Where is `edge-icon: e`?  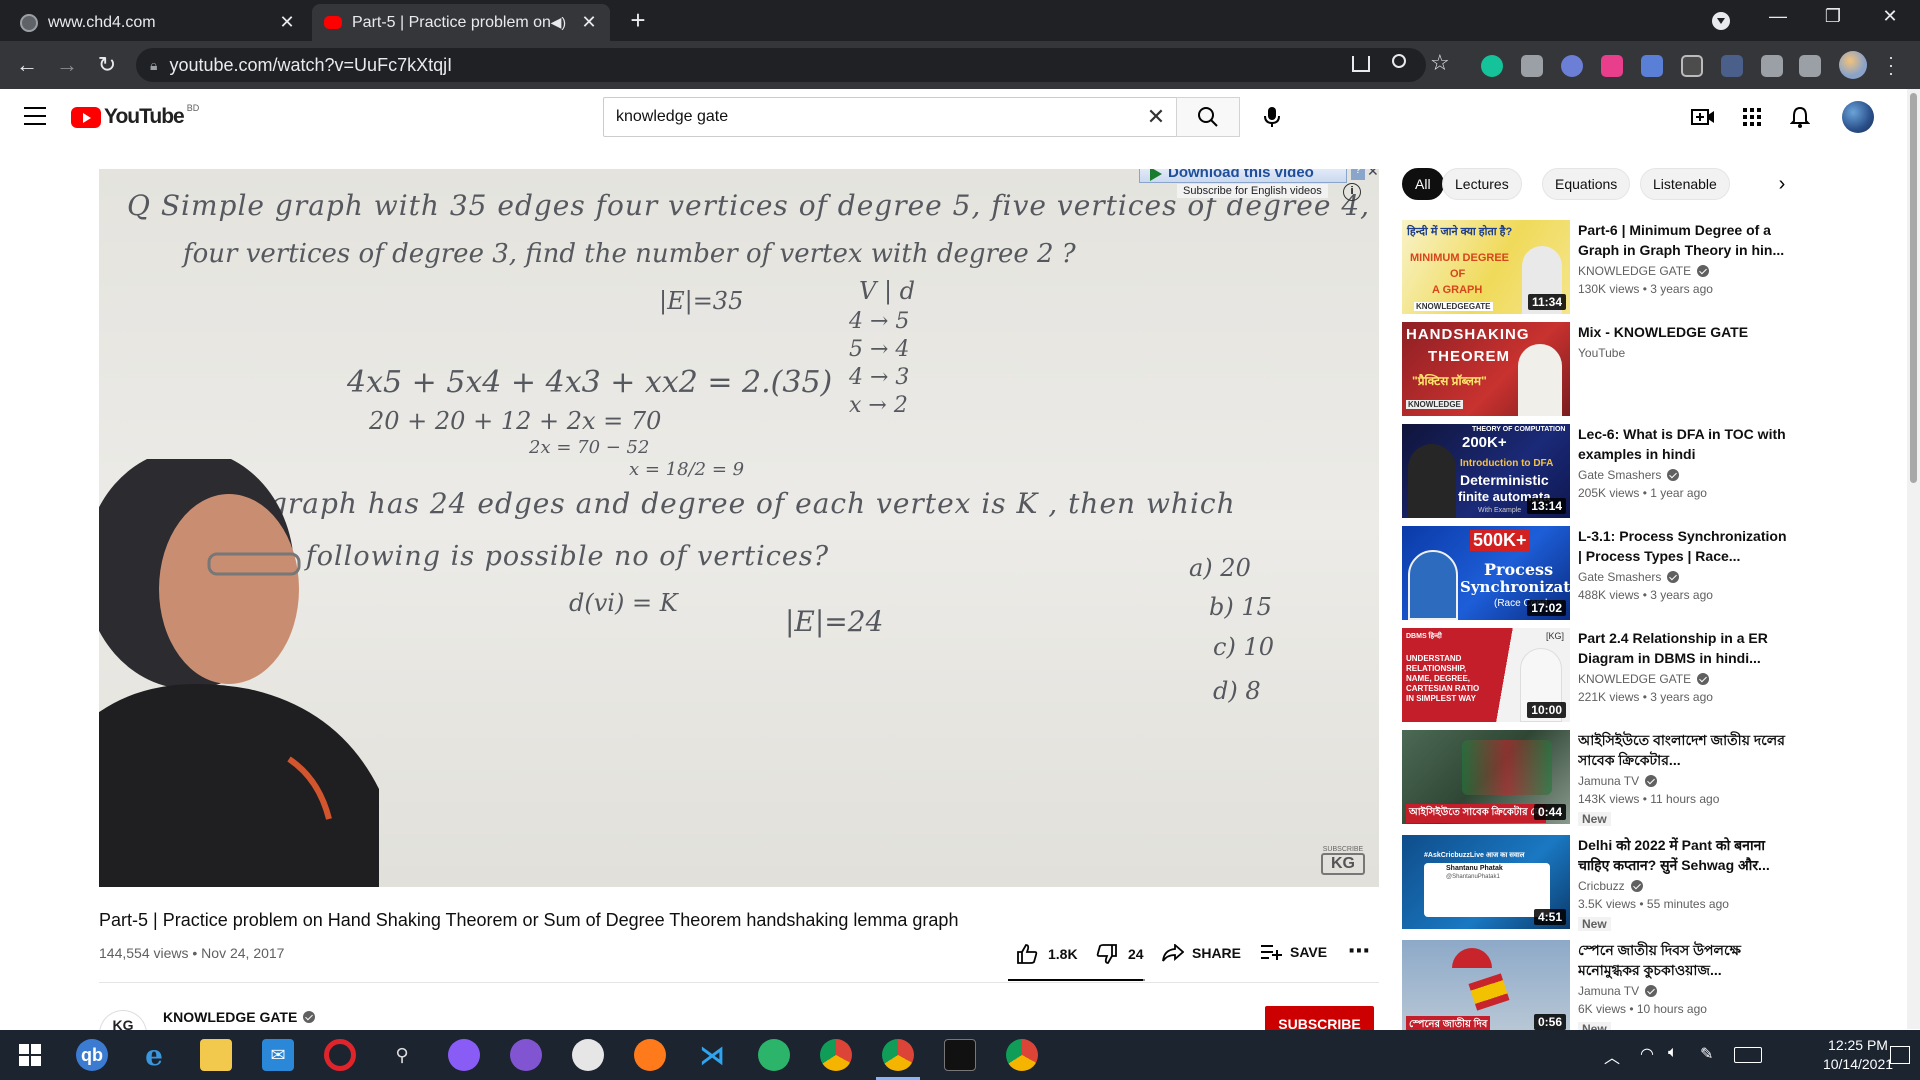
edge-icon: e is located at coordinates (154, 1055).